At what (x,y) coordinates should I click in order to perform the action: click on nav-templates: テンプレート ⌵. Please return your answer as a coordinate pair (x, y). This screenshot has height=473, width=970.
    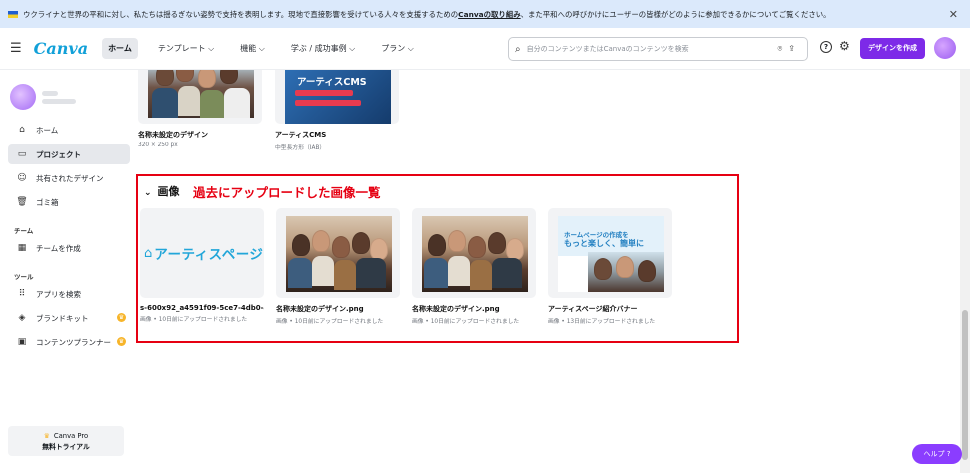
    Looking at the image, I should click on (186, 48).